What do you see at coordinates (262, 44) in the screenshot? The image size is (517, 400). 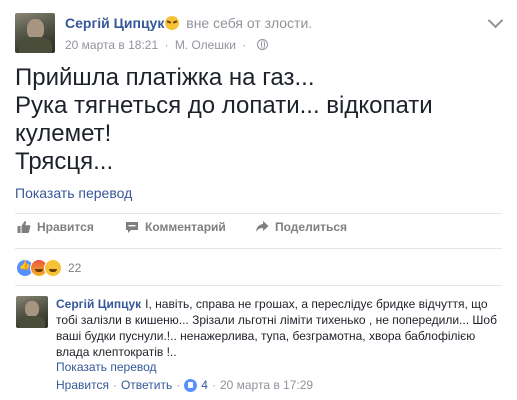 I see `globe-icon` at bounding box center [262, 44].